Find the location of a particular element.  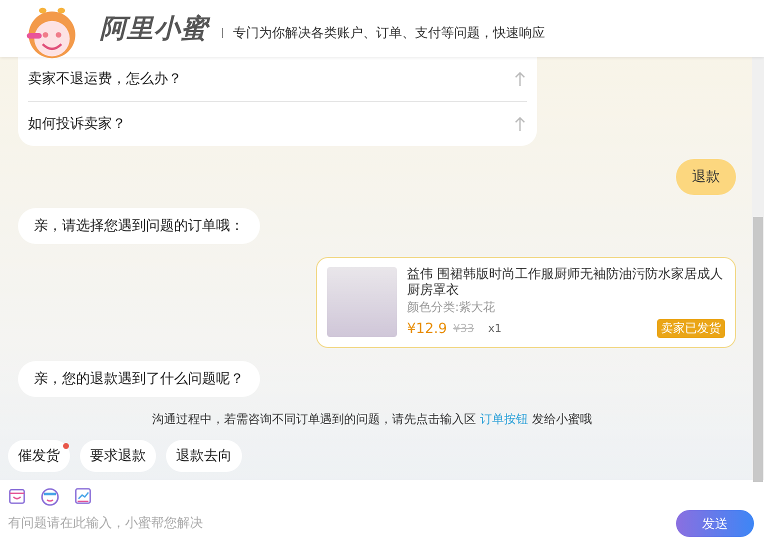

notice-text: 沟通过程中，若需咨询不同订单遇到的问题，请先点击输入区 订单按钮 发给小蜜哦 is located at coordinates (372, 419).